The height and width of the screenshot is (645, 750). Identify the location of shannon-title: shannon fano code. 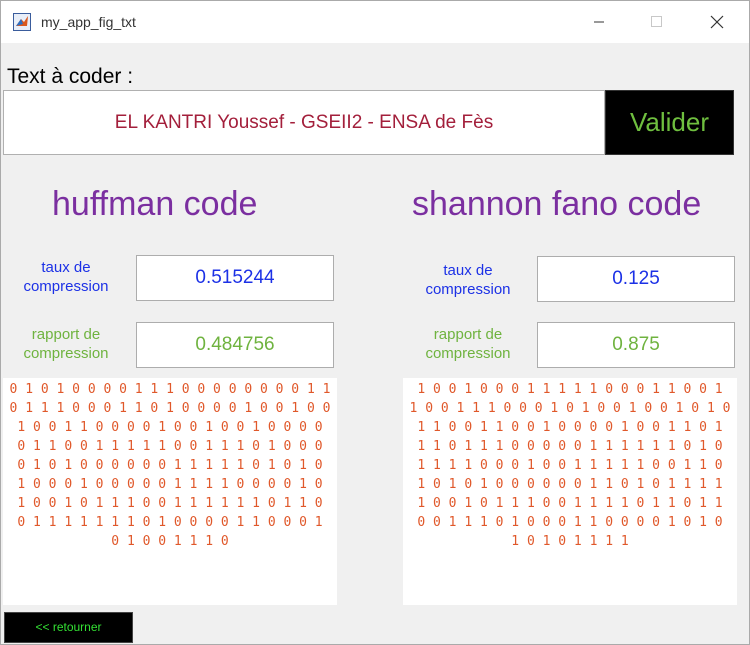
(557, 204).